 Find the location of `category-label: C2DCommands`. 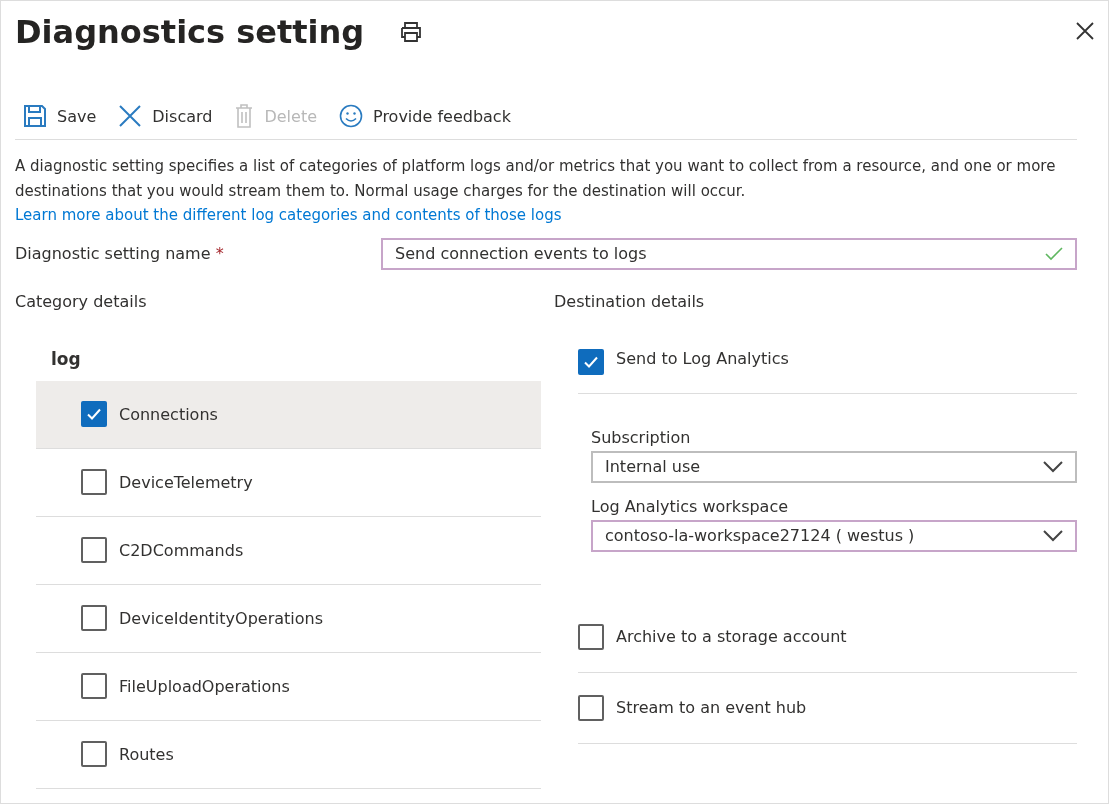

category-label: C2DCommands is located at coordinates (181, 550).